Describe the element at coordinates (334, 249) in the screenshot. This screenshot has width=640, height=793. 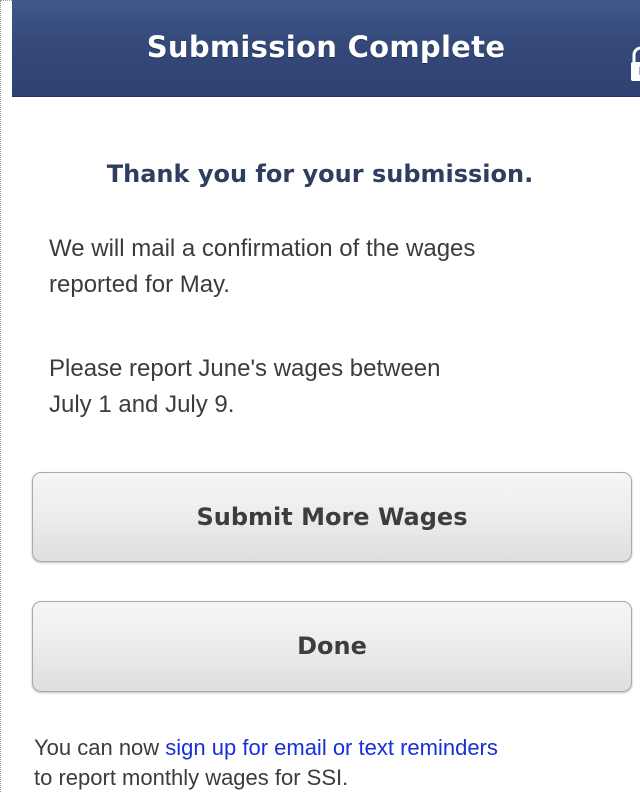
I see `confirmation-line-1: We will mail a confirmation of the wages` at that location.